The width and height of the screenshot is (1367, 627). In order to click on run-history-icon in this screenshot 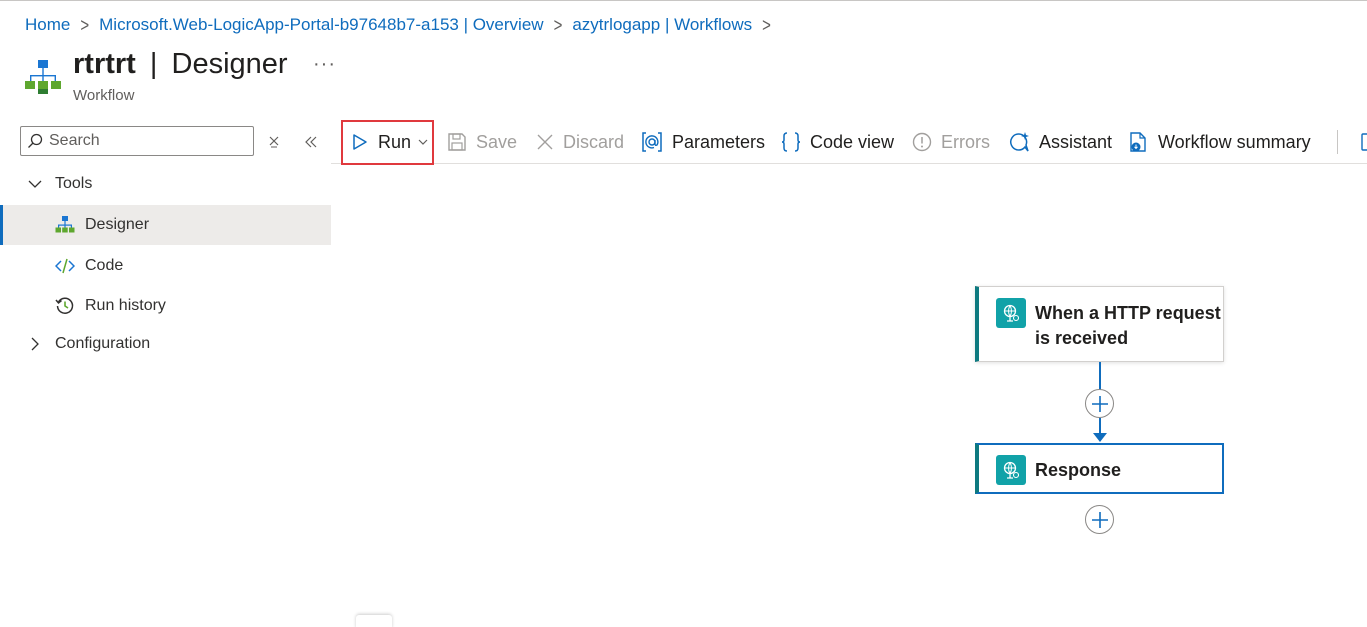, I will do `click(64, 305)`.